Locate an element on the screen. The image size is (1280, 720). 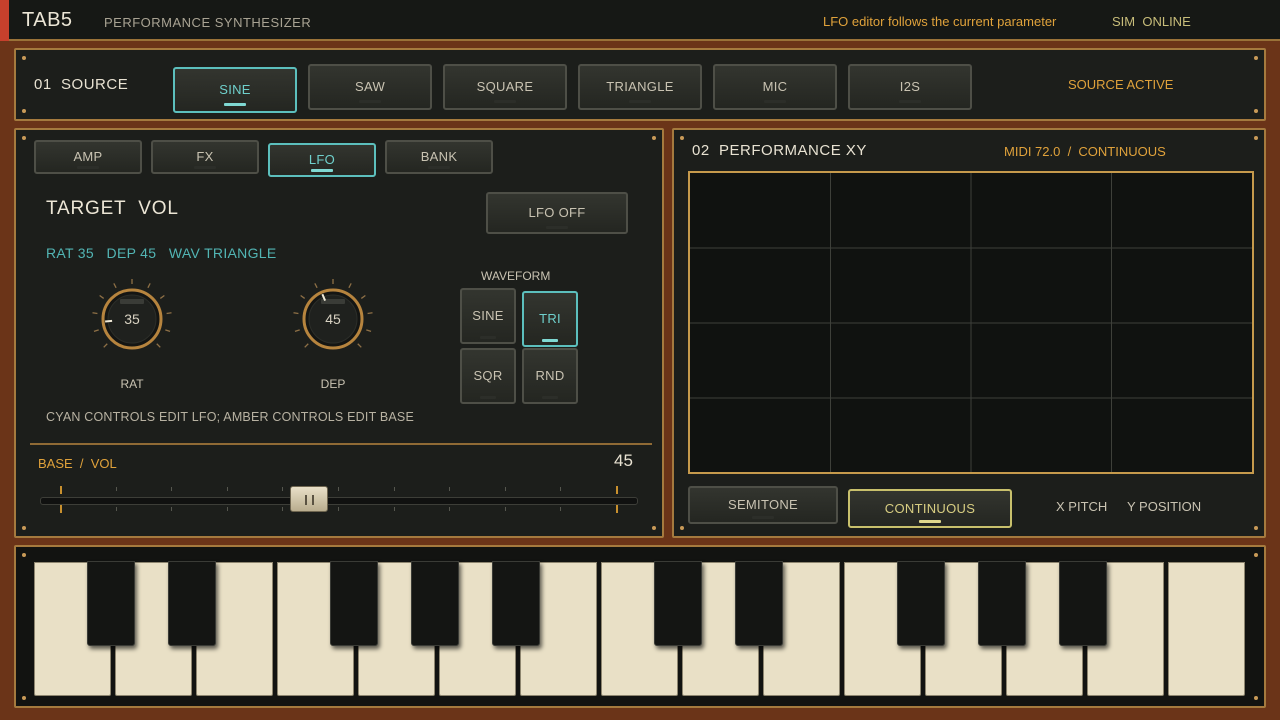
source-button-label: MIC is located at coordinates (775, 86).